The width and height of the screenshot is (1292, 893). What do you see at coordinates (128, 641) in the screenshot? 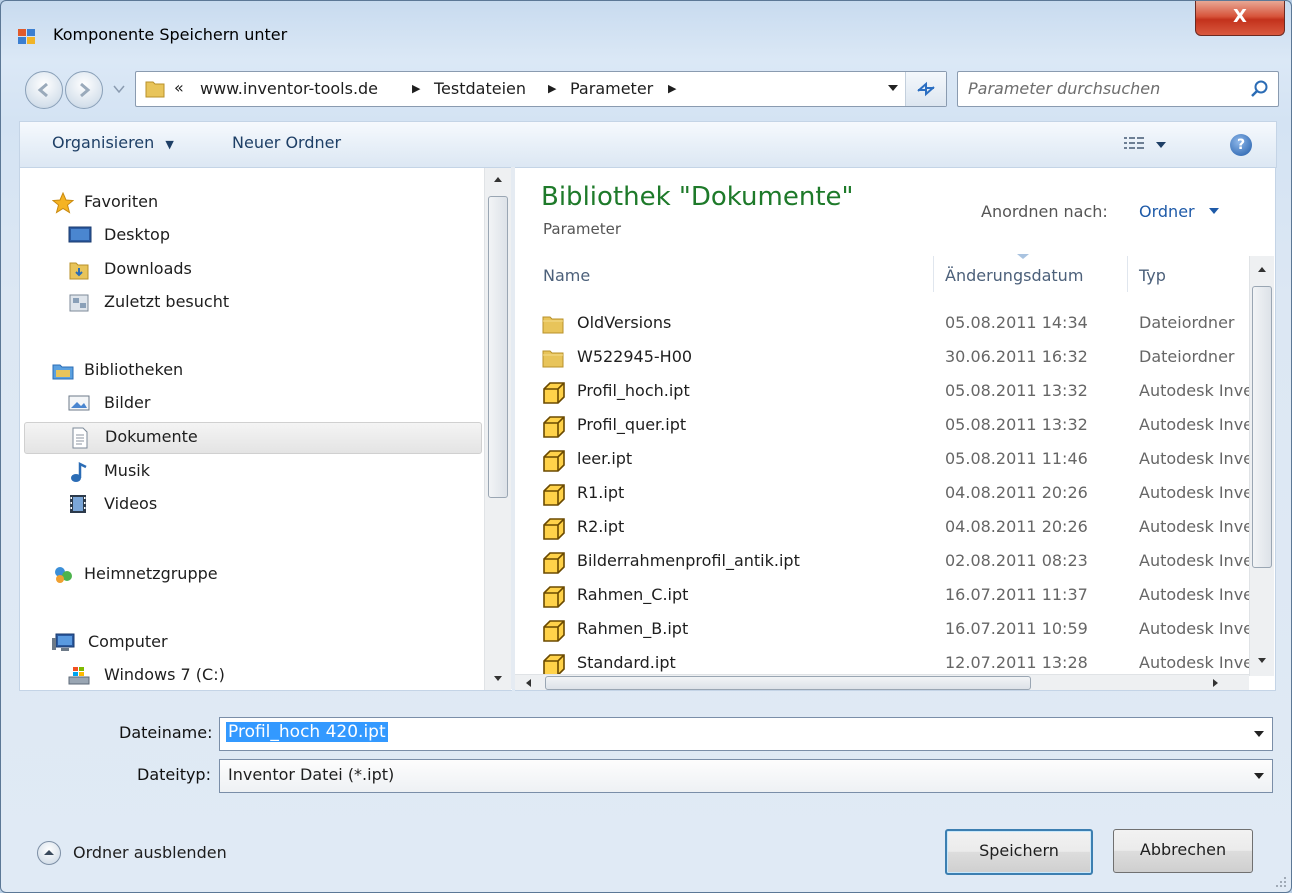
I see `nav-item-label: Computer` at bounding box center [128, 641].